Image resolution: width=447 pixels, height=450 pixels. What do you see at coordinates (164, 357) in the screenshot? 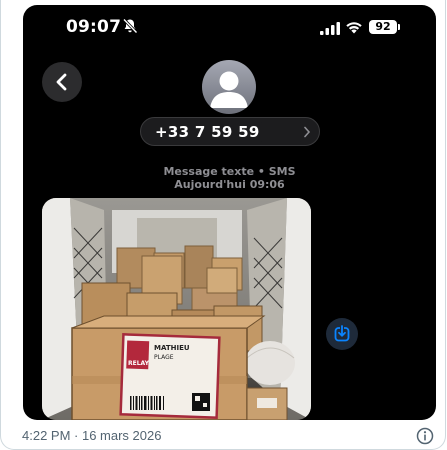
I see `label-line2: PLAGE` at bounding box center [164, 357].